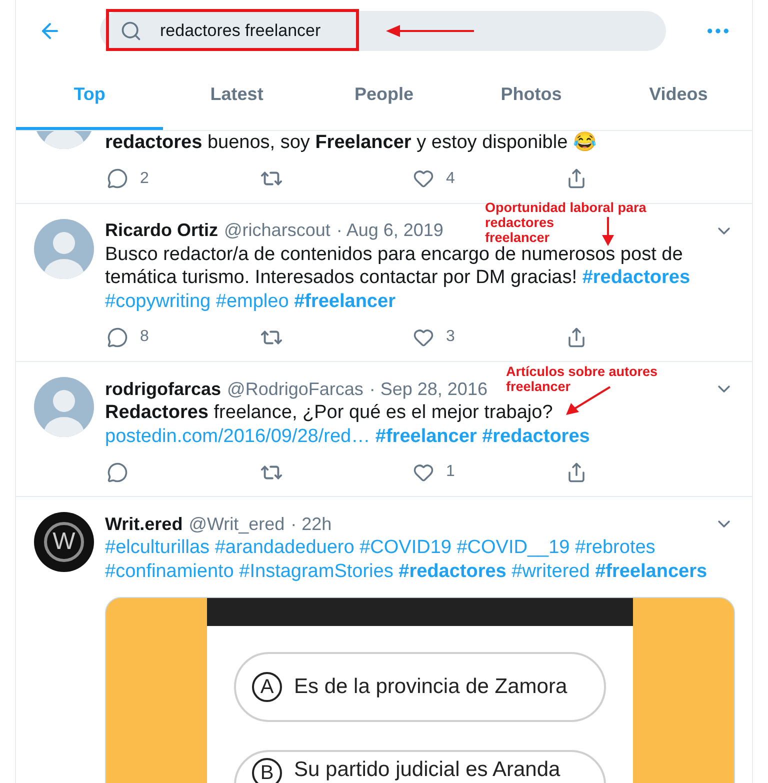  Describe the element at coordinates (608, 231) in the screenshot. I see `annotation-arrow` at that location.